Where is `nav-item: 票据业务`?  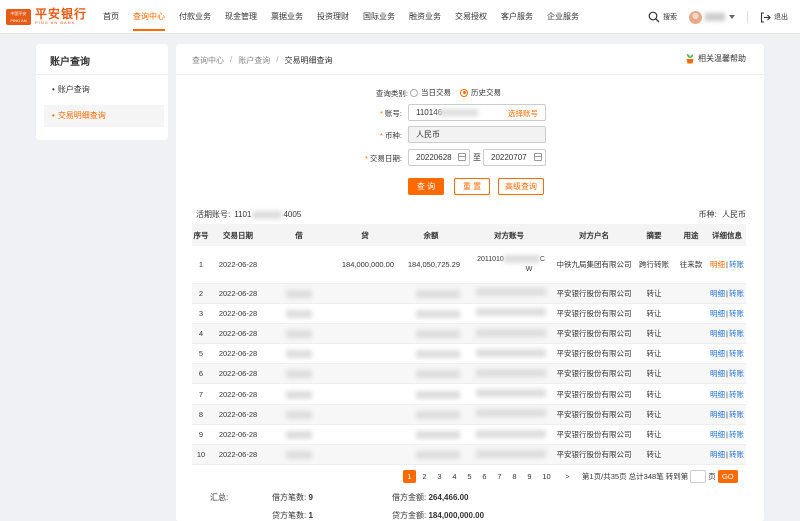 nav-item: 票据业务 is located at coordinates (287, 17).